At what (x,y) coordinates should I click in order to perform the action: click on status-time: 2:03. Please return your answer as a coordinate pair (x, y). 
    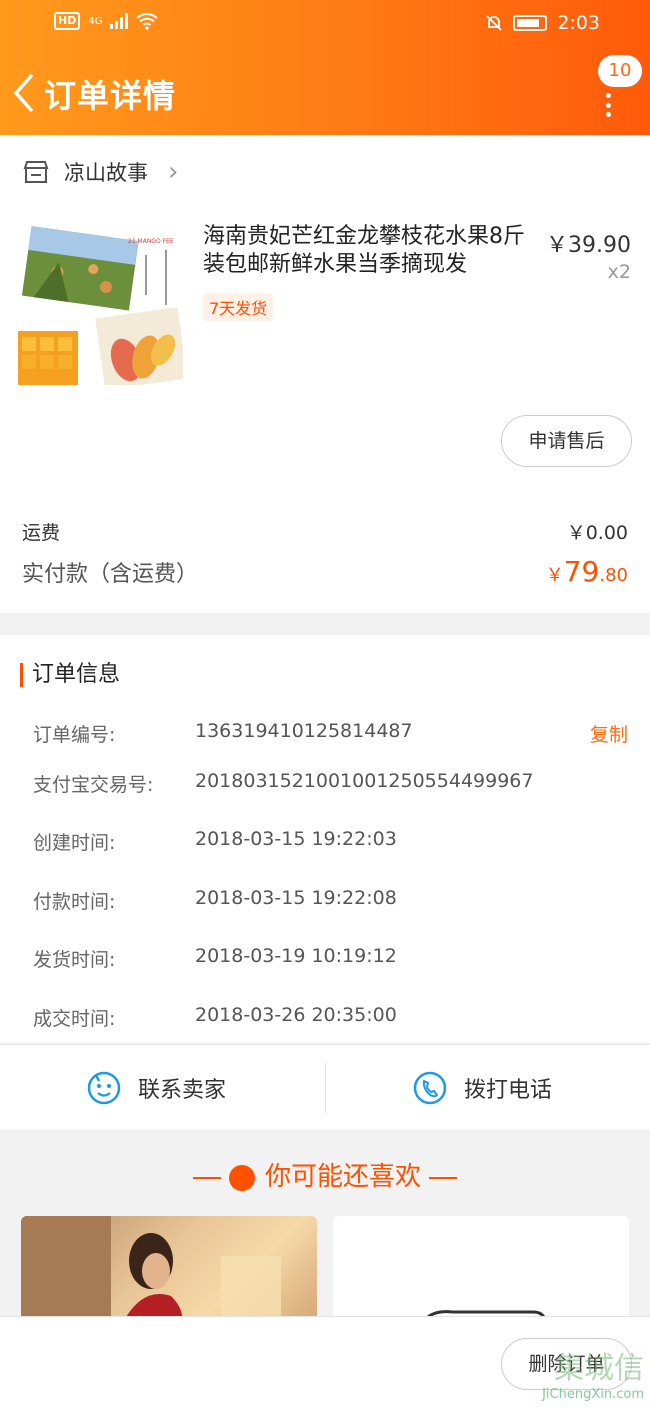
    Looking at the image, I should click on (578, 23).